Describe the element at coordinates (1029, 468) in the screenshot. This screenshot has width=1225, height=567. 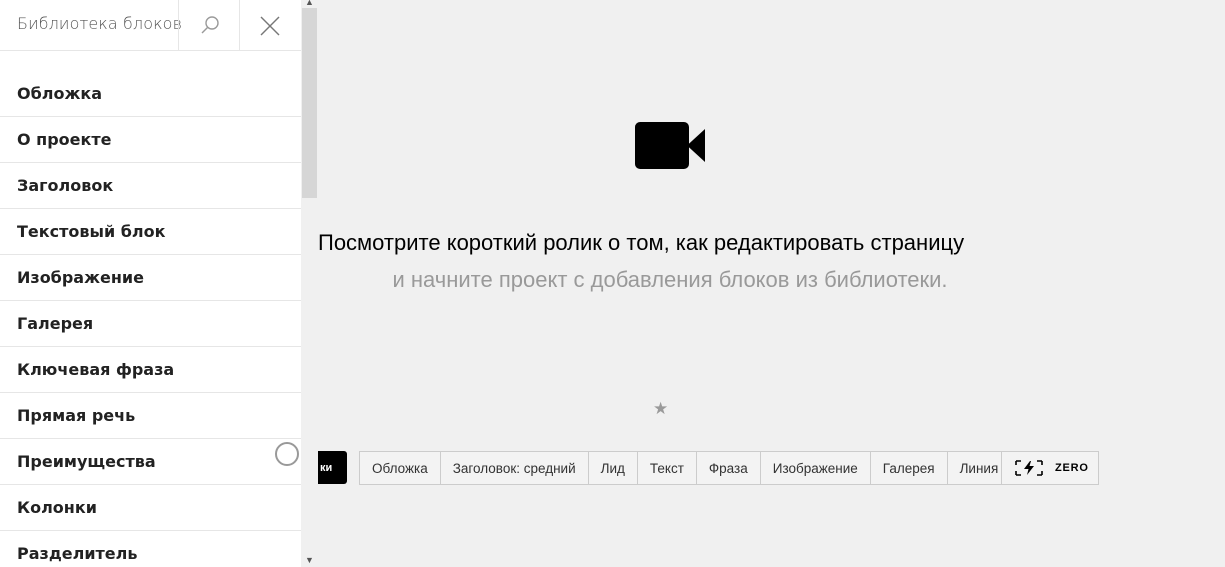
I see `zero-block-icon` at that location.